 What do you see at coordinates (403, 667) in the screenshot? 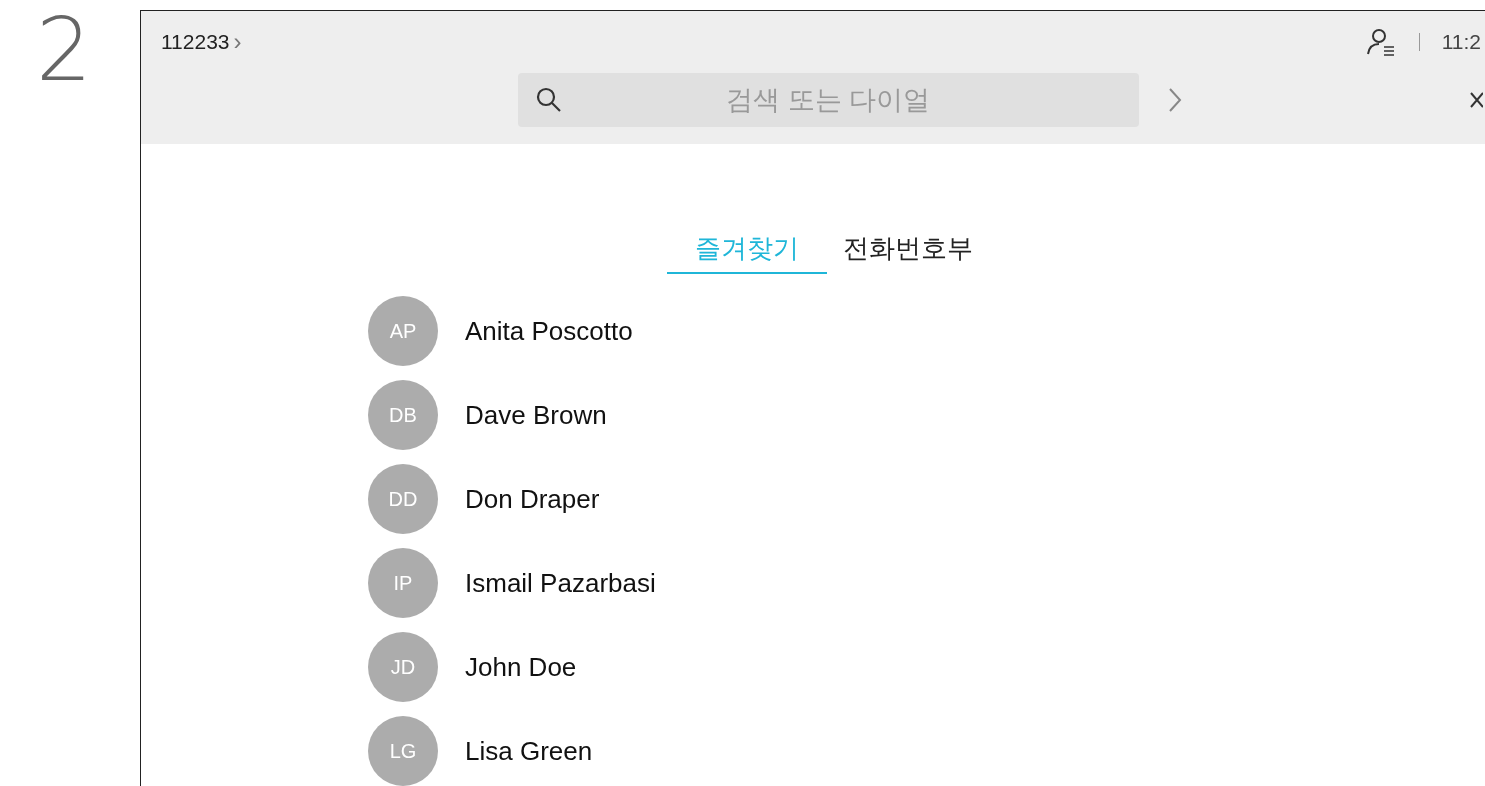
I see `avatar-initials: JD` at bounding box center [403, 667].